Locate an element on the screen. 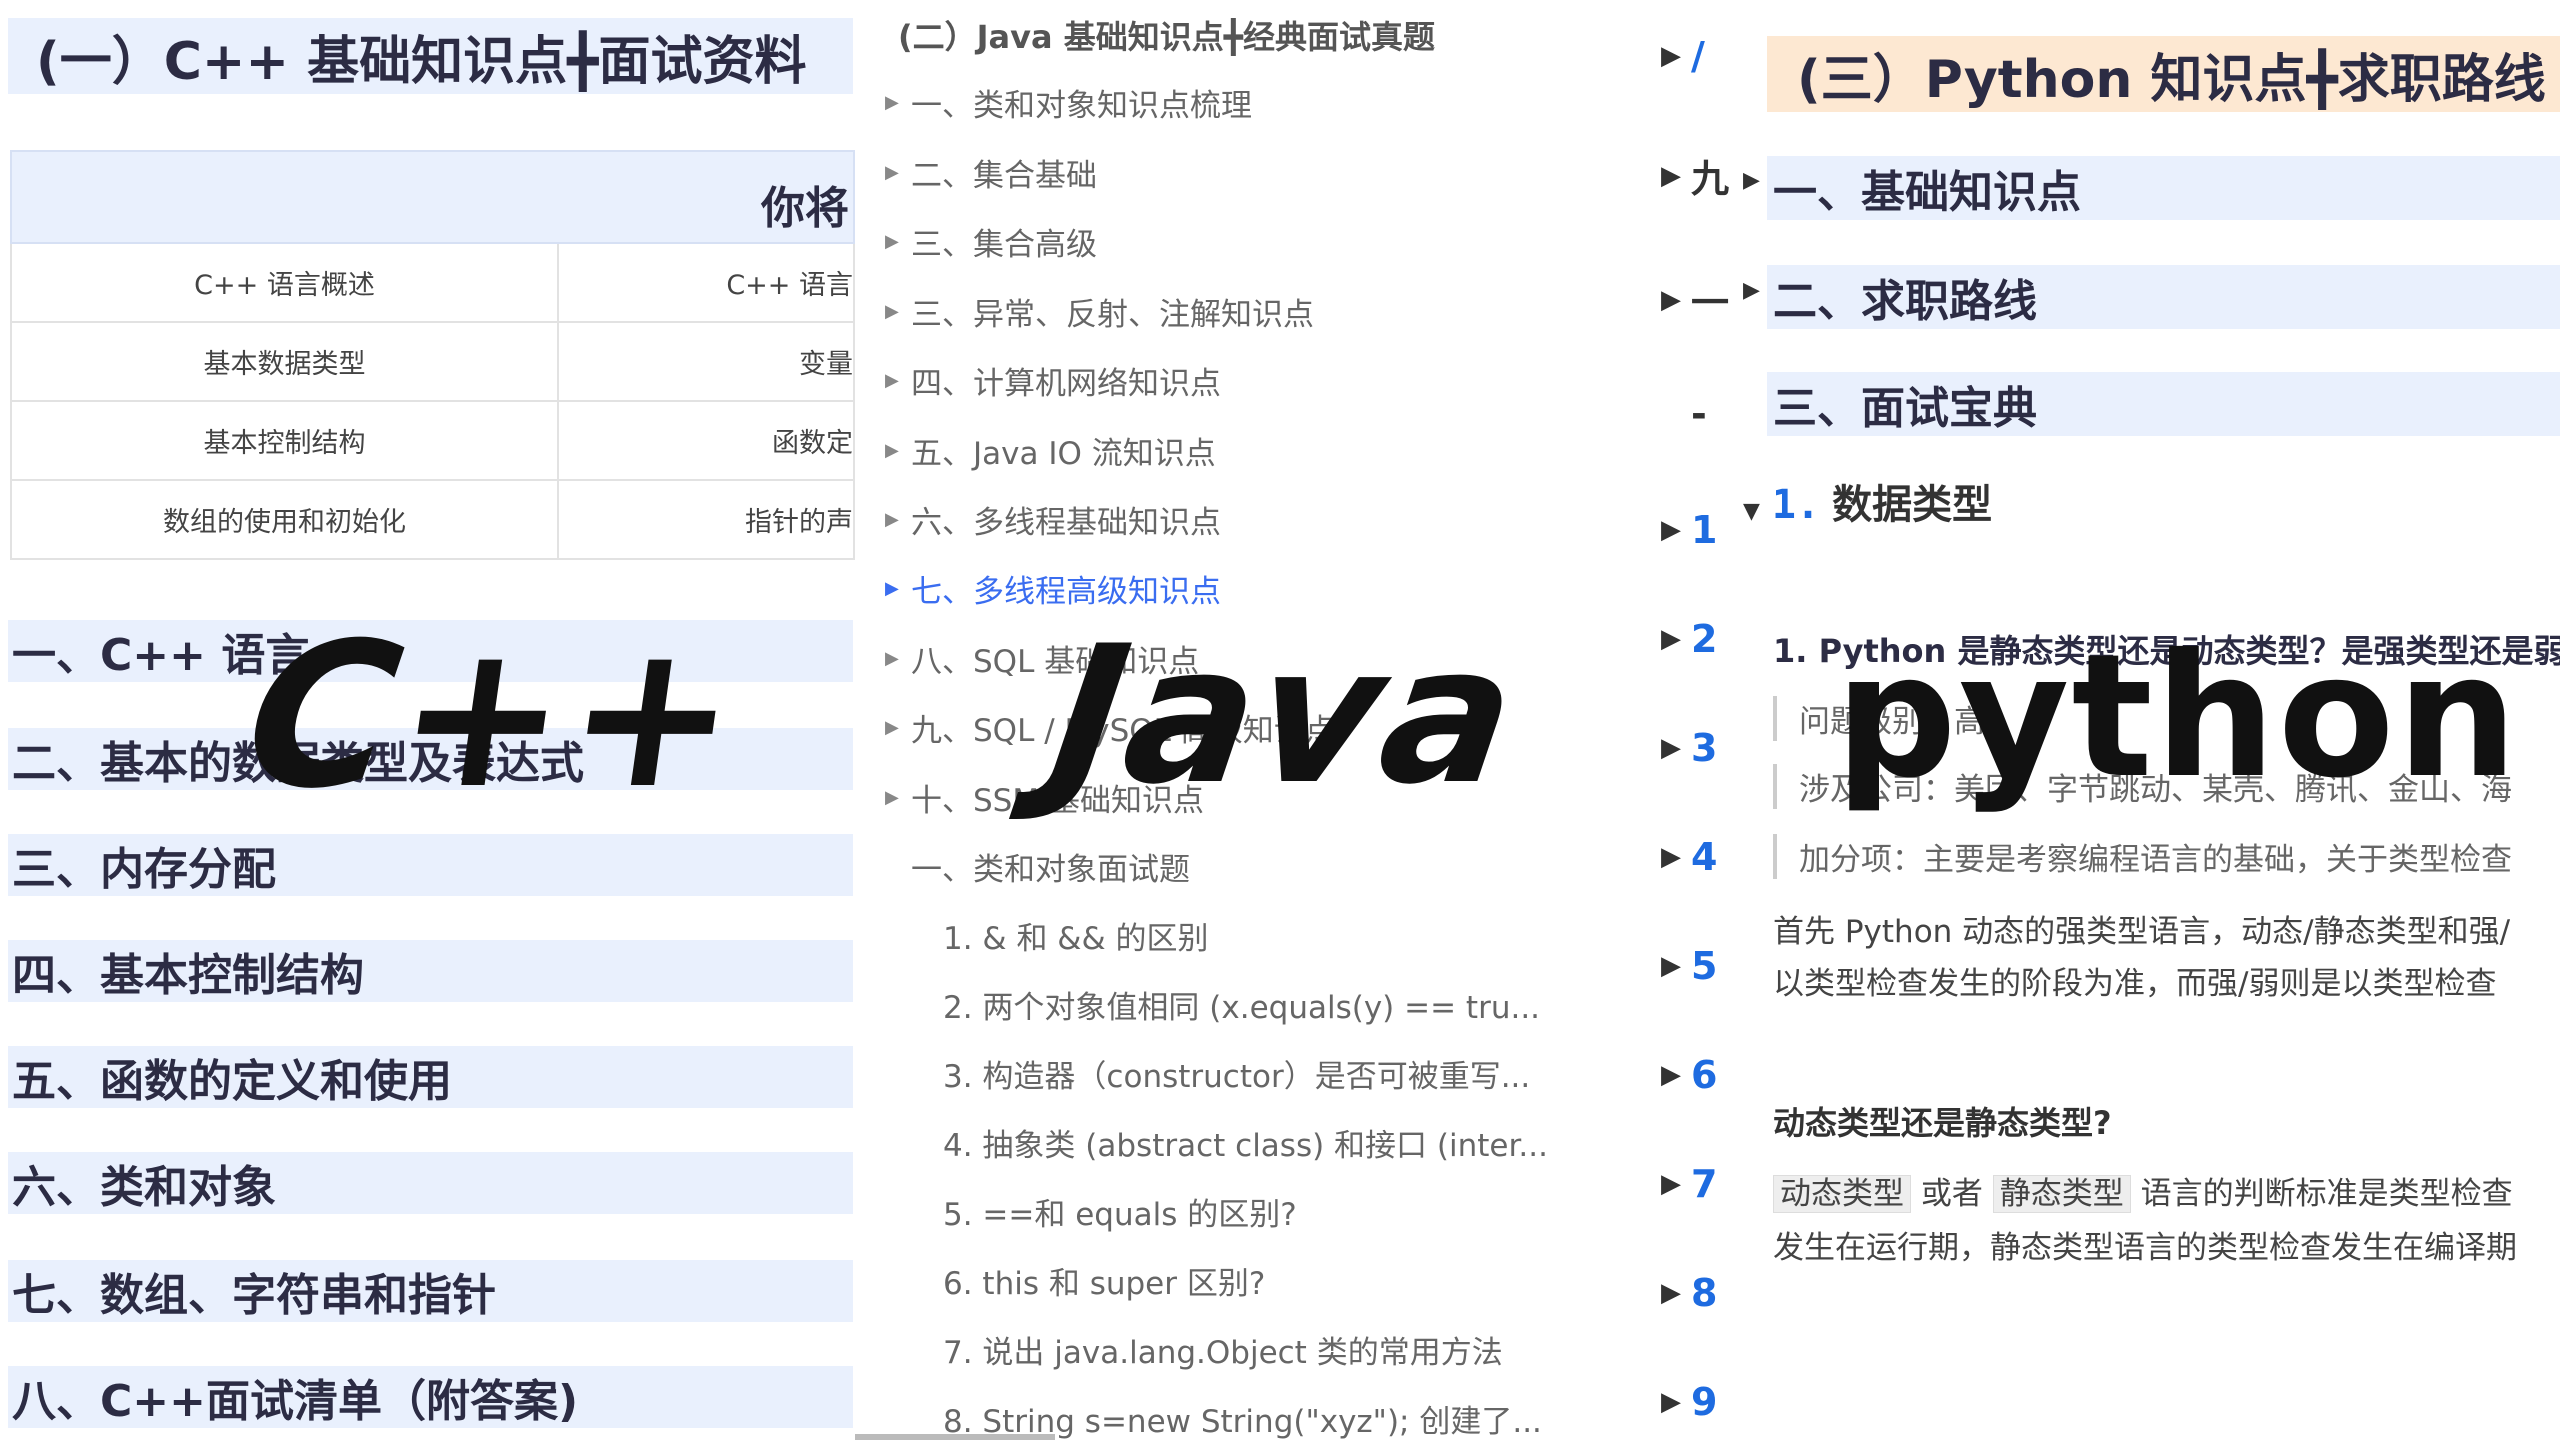  python-outline-strip: ▶/ ▶九 ▶一 ▶- ▶1 ▶2 ▶3 ▶4 ▶5 ▶6 ▶7 ▶8 ▶9 is located at coordinates (1692, 720).